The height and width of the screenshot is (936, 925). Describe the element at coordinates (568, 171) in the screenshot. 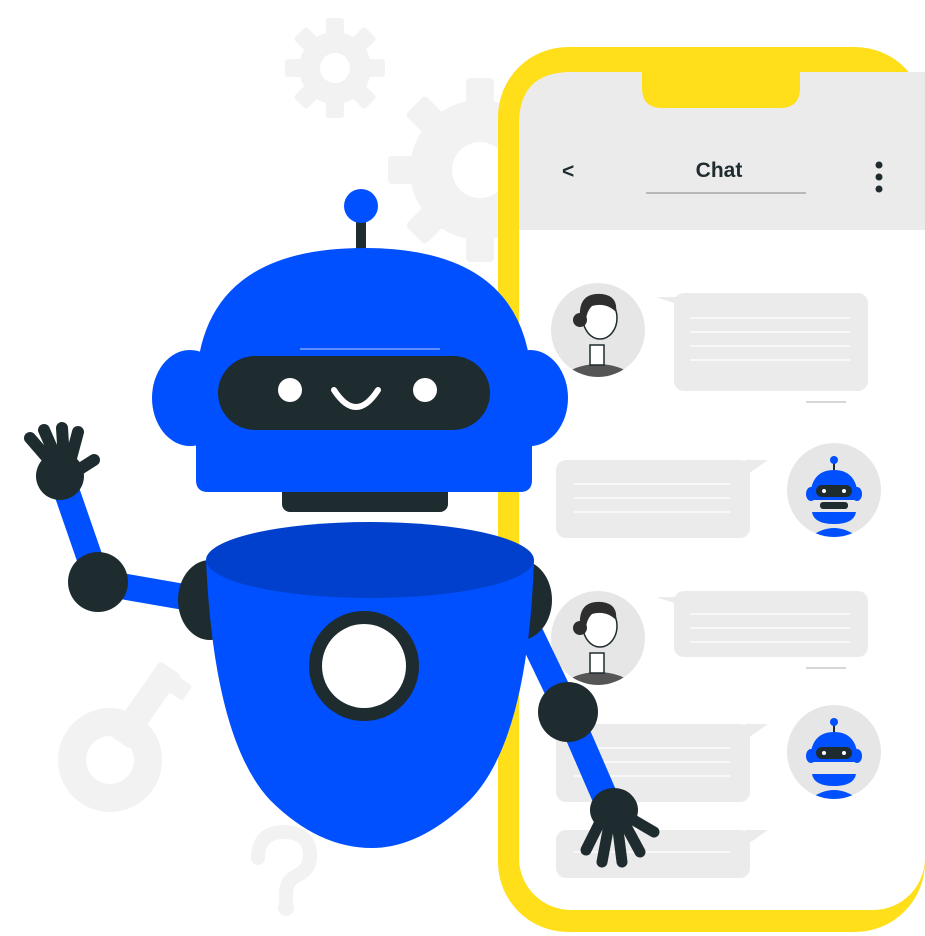

I see `back-icon: <` at that location.